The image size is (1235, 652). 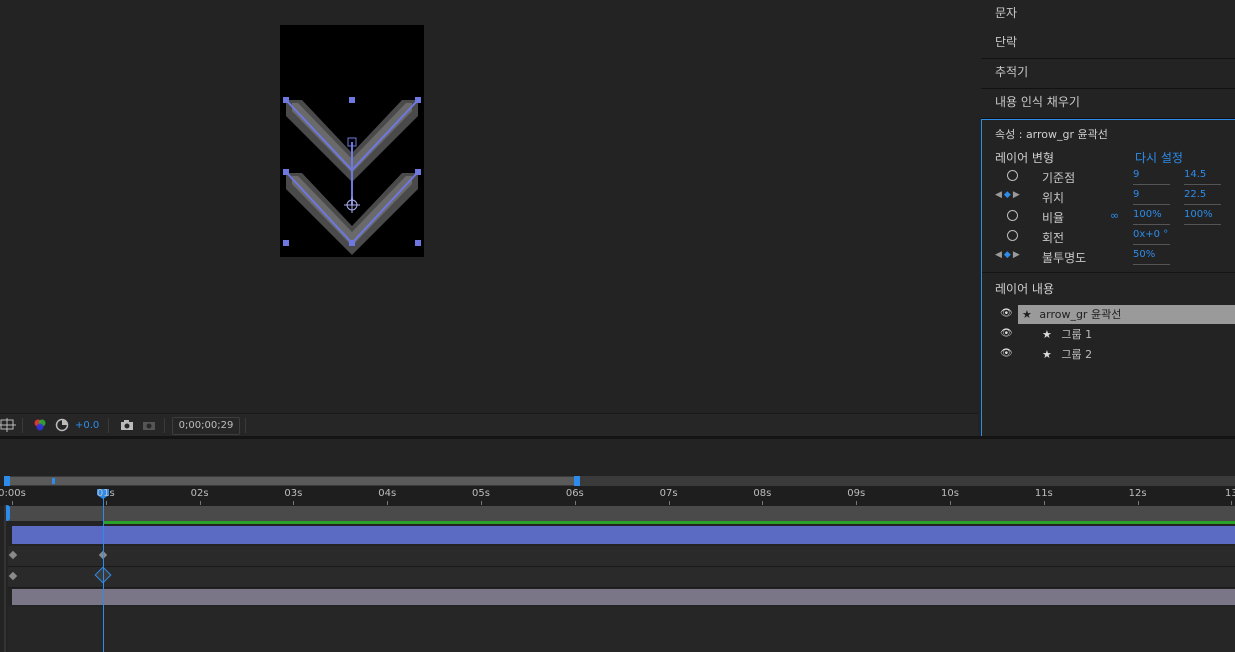 I want to click on navigator-end-handle, so click(x=577, y=481).